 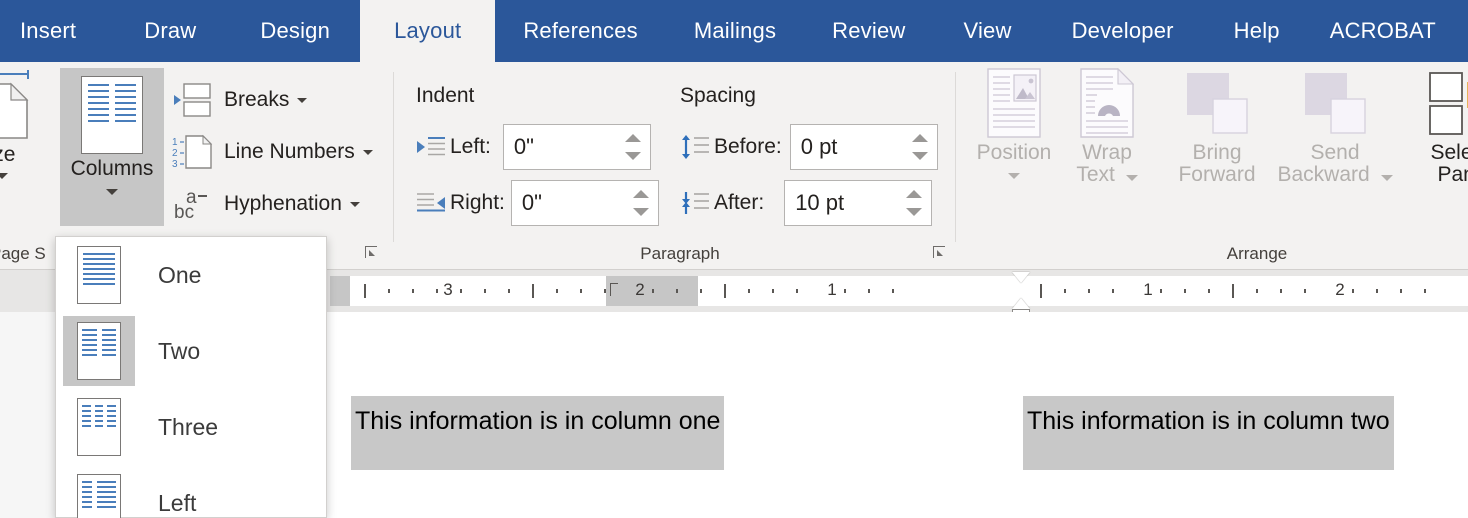 I want to click on spacing-before-input, so click(x=845, y=147).